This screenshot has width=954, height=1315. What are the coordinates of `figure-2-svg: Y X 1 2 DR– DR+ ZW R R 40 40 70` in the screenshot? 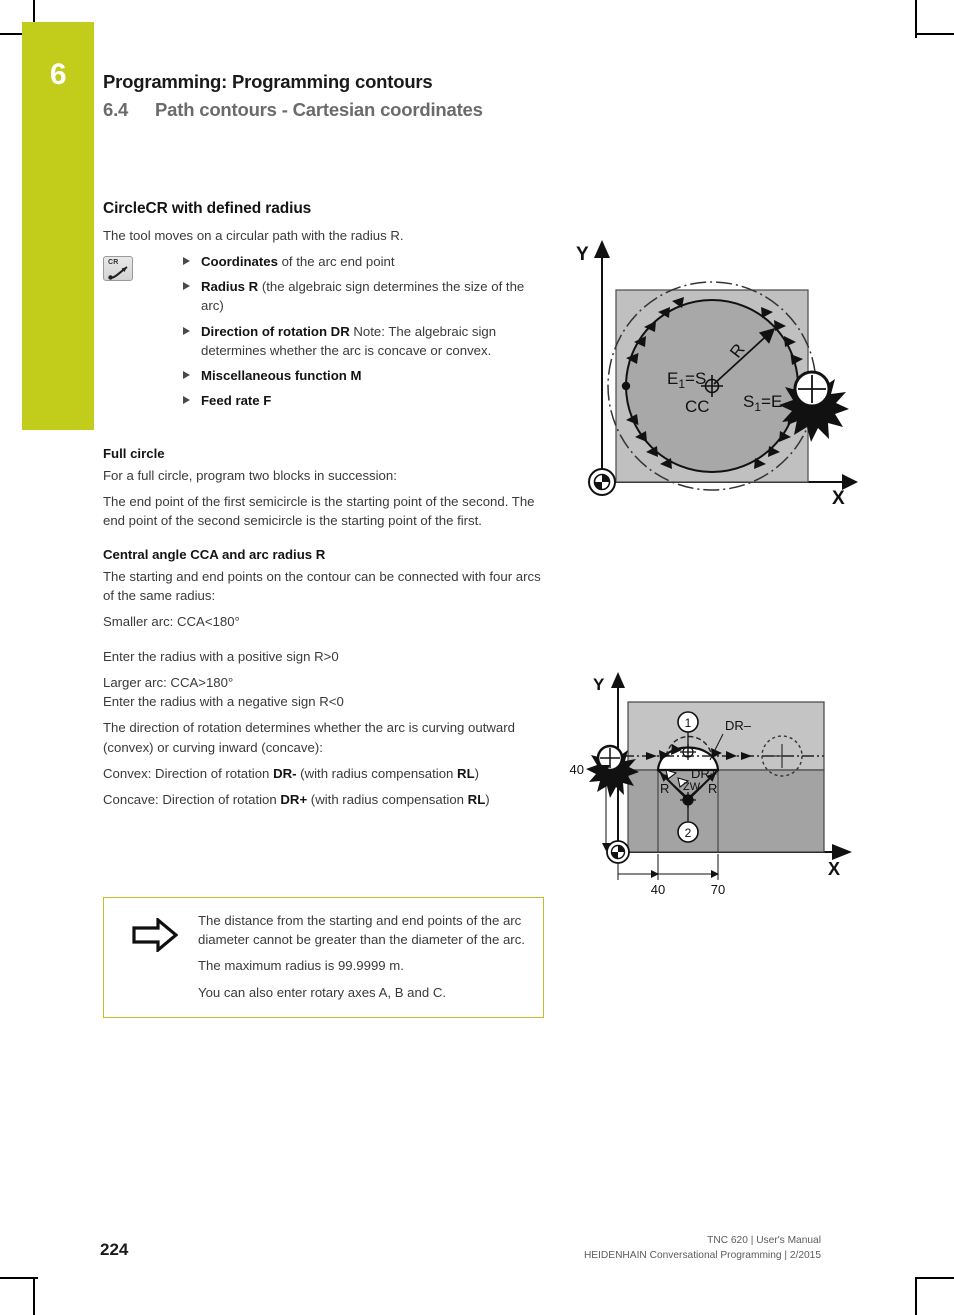 It's located at (711, 784).